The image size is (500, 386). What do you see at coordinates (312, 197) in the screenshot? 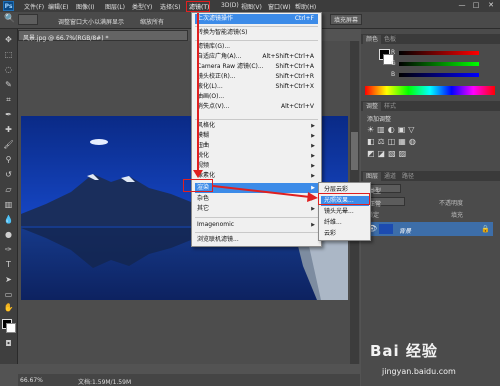
I see `annotation-arrowhead-right` at bounding box center [312, 197].